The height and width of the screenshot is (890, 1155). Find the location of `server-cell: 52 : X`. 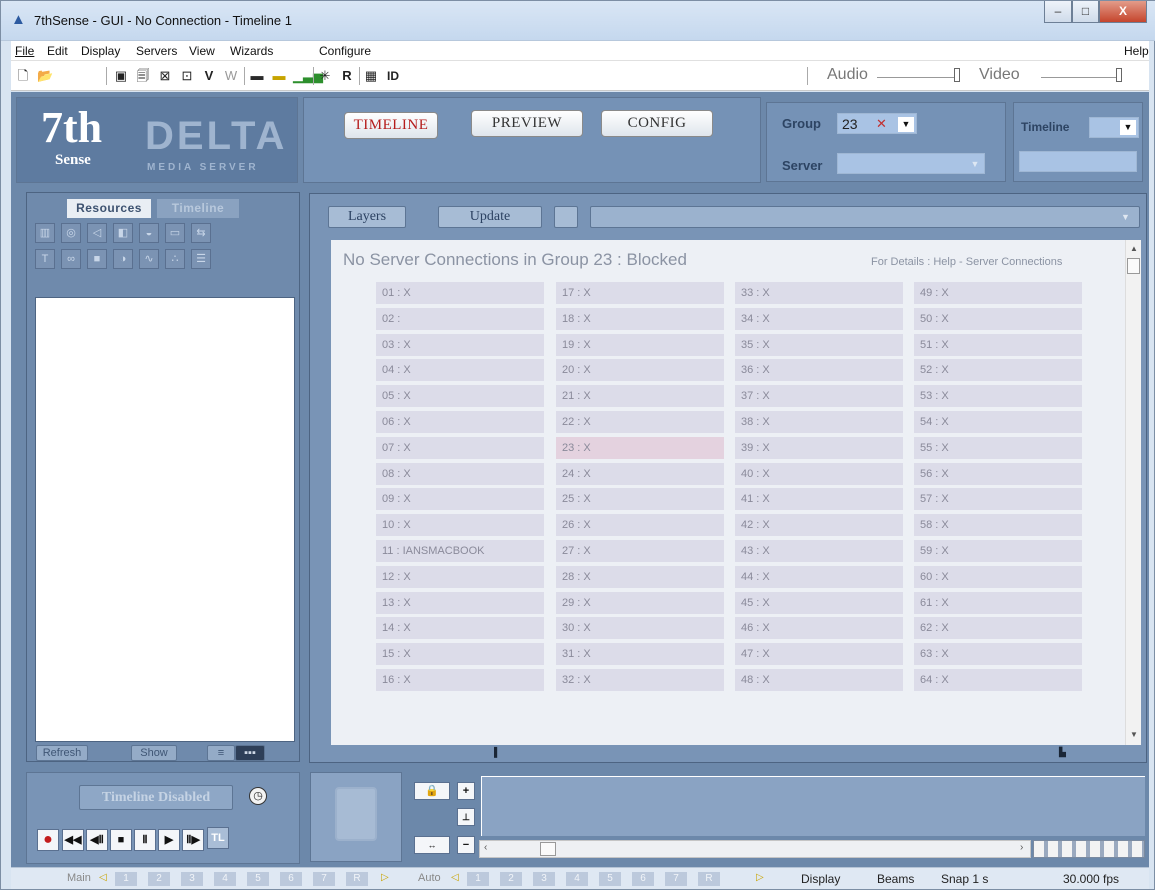

server-cell: 52 : X is located at coordinates (998, 370).